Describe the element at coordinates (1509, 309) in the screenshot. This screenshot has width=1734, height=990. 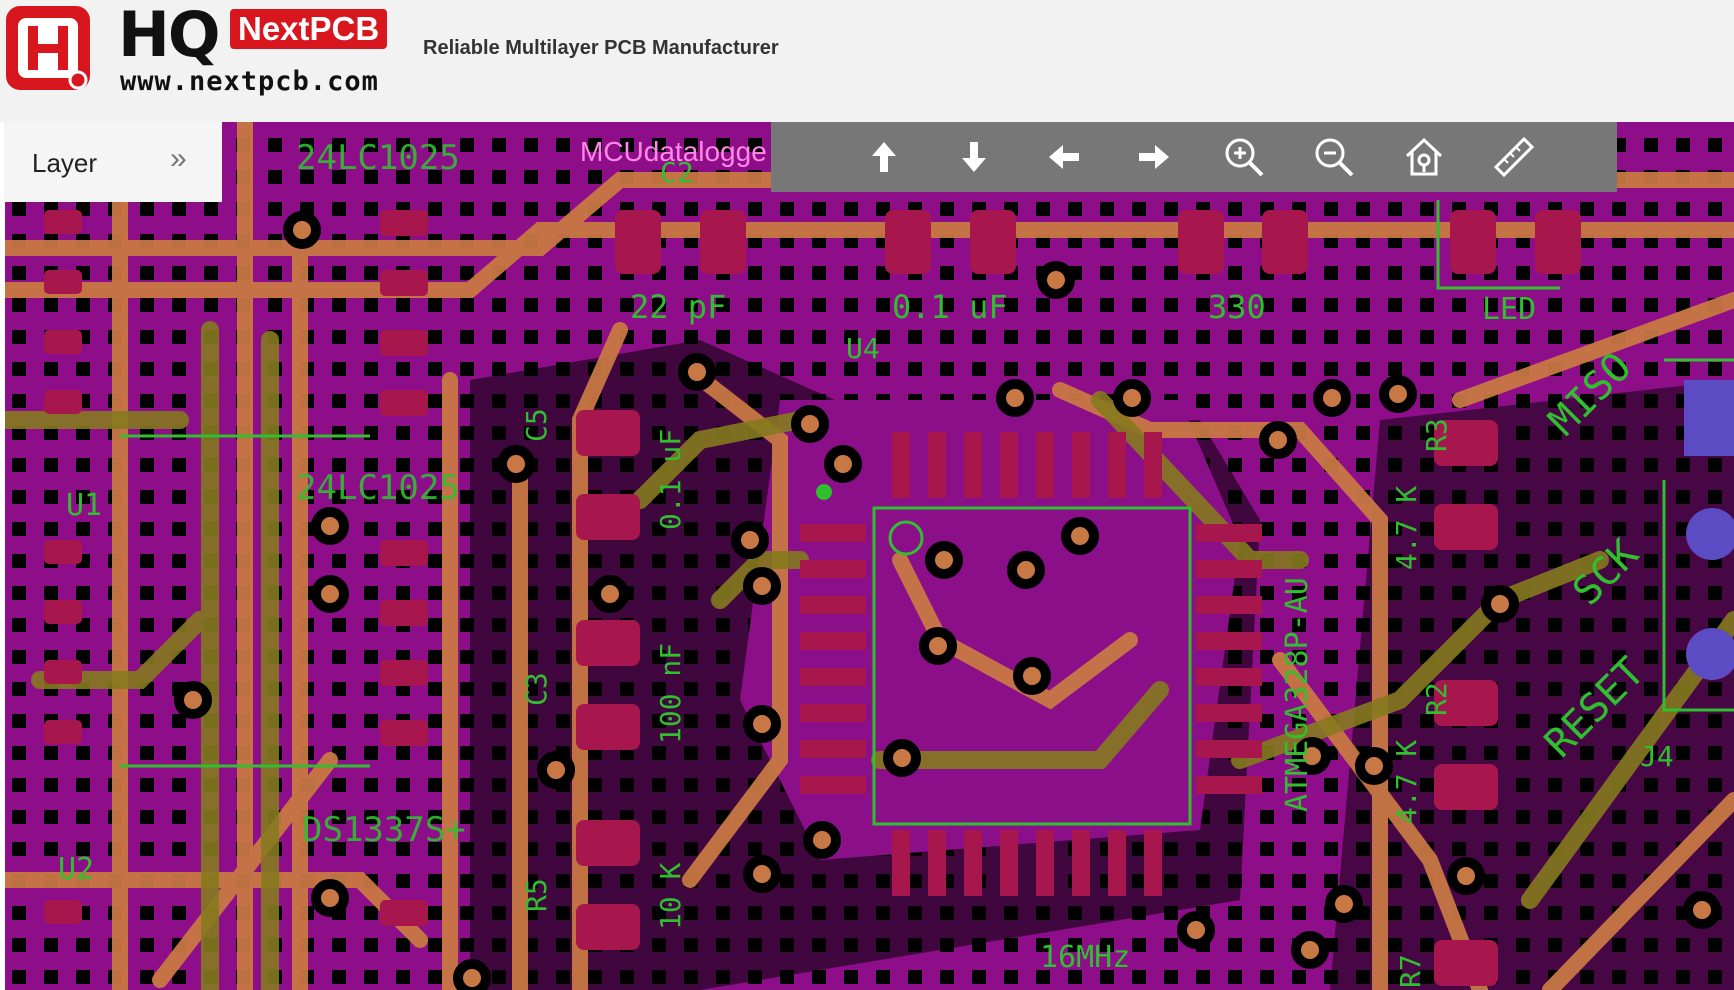
I see `silk-led-label: LED` at that location.